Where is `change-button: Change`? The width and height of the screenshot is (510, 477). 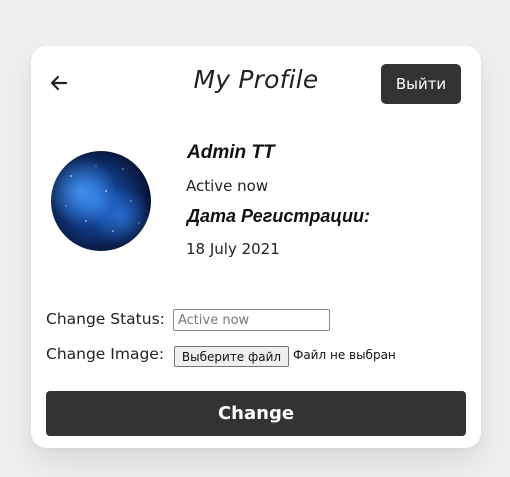 change-button: Change is located at coordinates (256, 413).